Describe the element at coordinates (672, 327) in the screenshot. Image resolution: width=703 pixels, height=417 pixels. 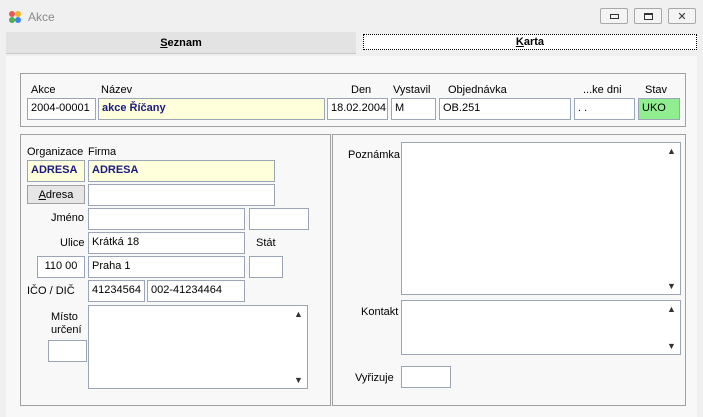
I see `kontakt-scrollbar: ▲ ▼` at that location.